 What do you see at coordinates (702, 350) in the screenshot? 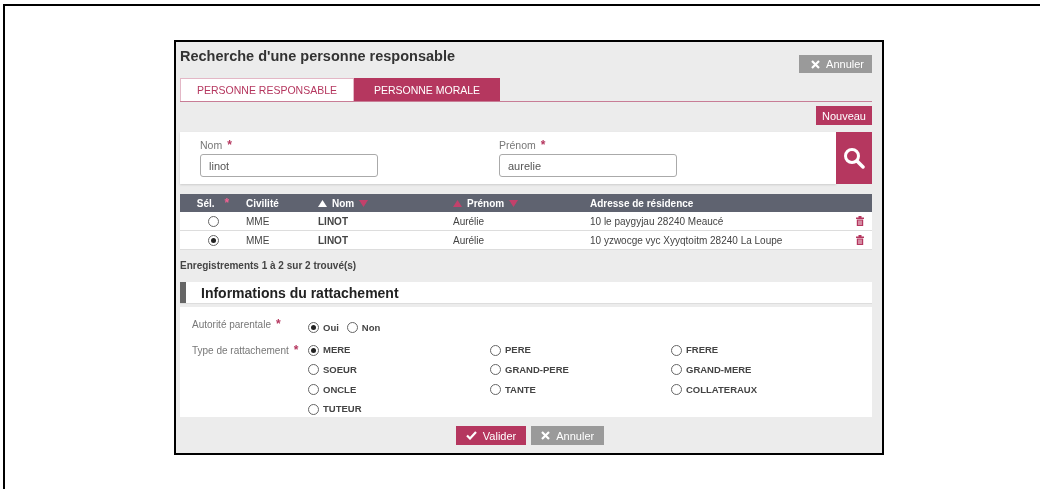
I see `option-label: FRERE` at bounding box center [702, 350].